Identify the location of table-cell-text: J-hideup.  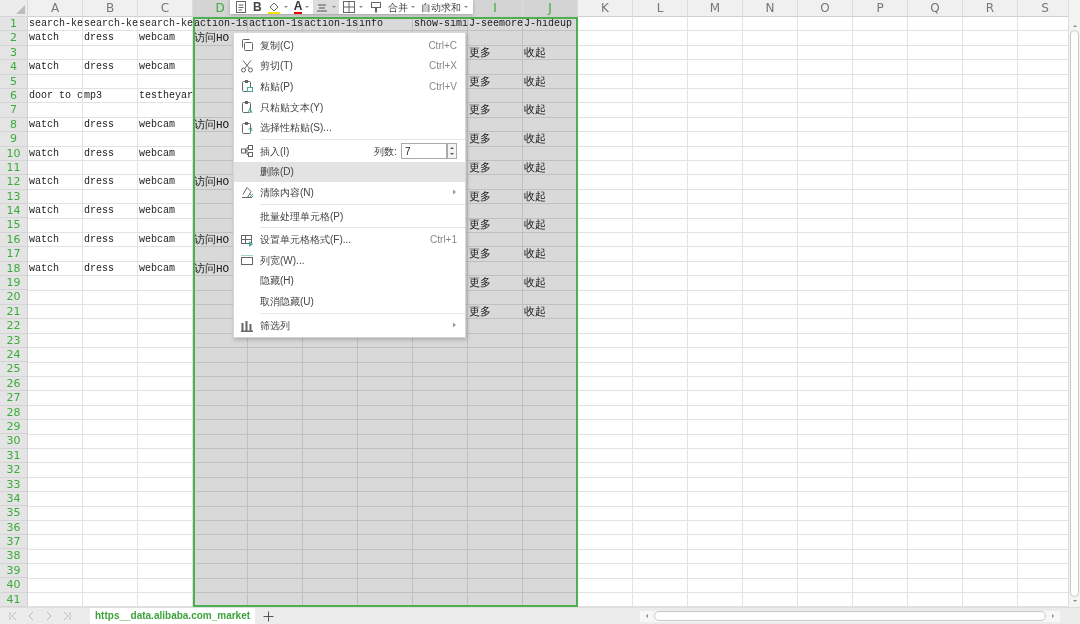
(547, 24).